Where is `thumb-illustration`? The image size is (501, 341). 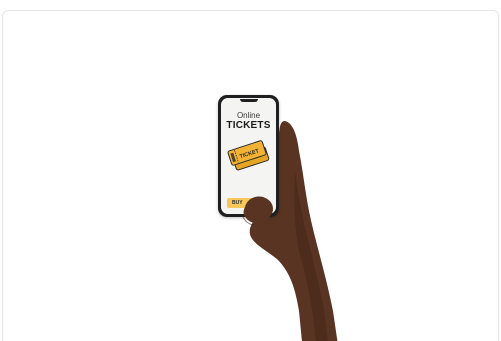
thumb-illustration is located at coordinates (257, 211).